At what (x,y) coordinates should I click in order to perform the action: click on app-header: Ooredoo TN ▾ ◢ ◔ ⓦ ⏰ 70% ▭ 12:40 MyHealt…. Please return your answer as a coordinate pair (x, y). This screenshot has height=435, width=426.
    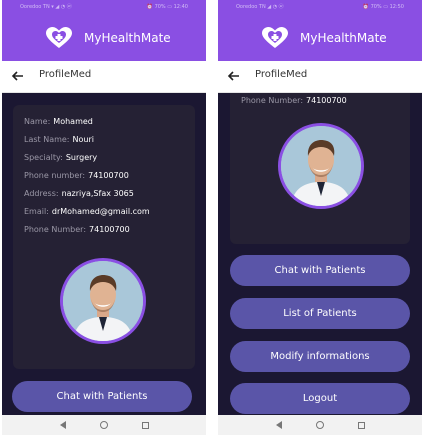
    Looking at the image, I should click on (104, 30).